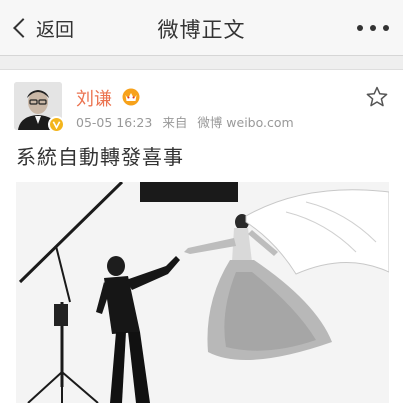 This screenshot has height=403, width=403. What do you see at coordinates (94, 98) in the screenshot?
I see `author-name: 刘谦` at bounding box center [94, 98].